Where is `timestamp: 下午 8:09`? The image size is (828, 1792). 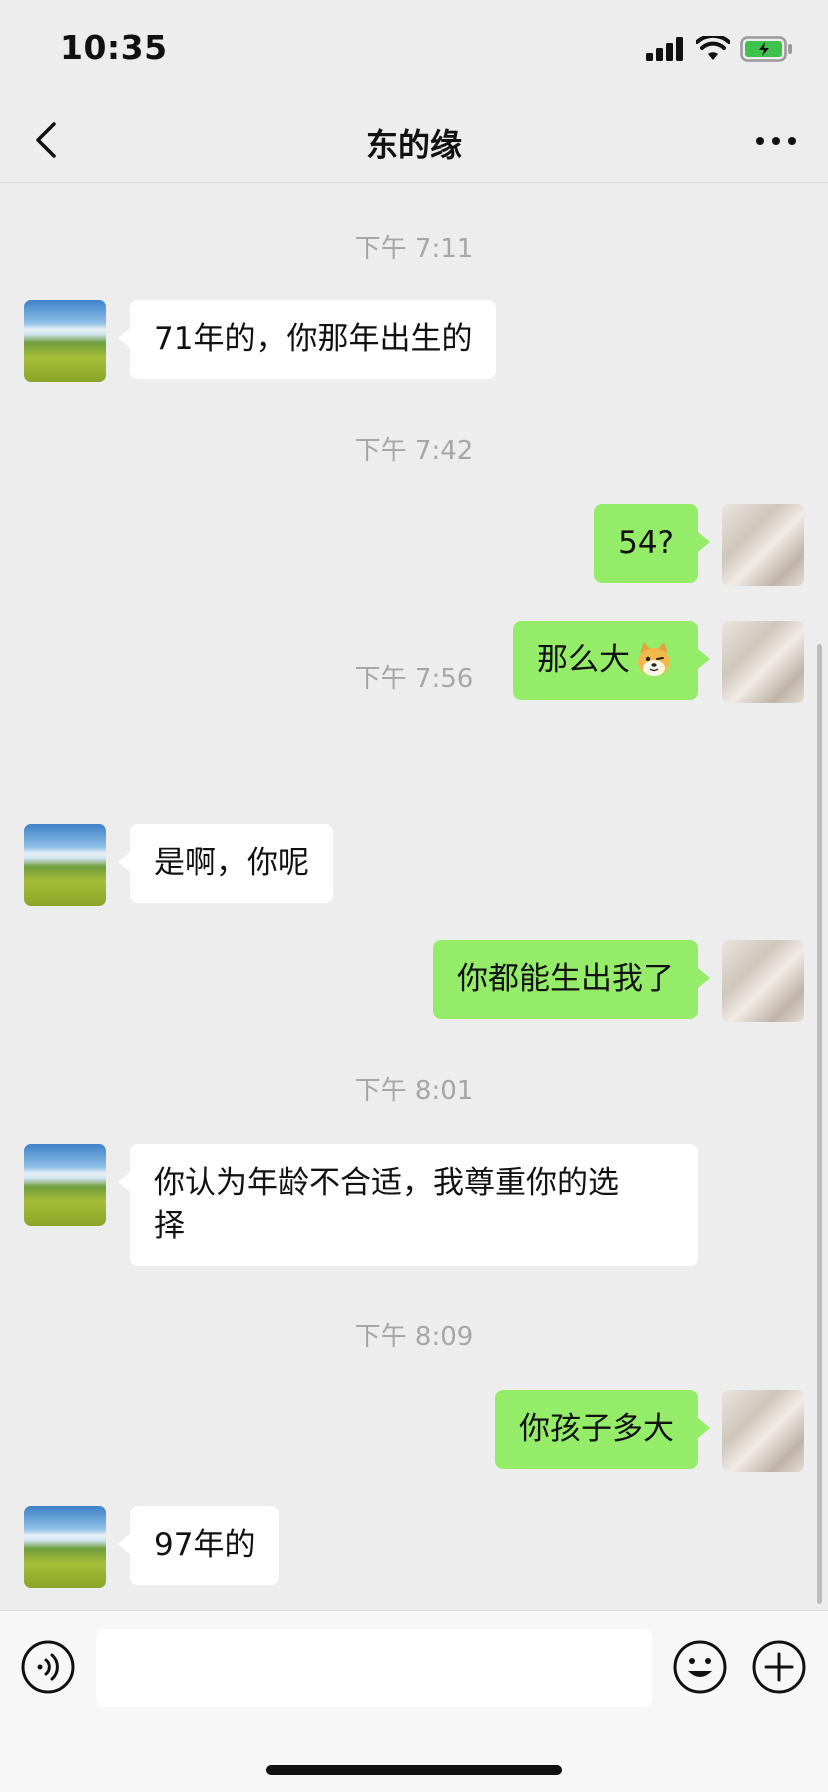 timestamp: 下午 8:09 is located at coordinates (414, 1337).